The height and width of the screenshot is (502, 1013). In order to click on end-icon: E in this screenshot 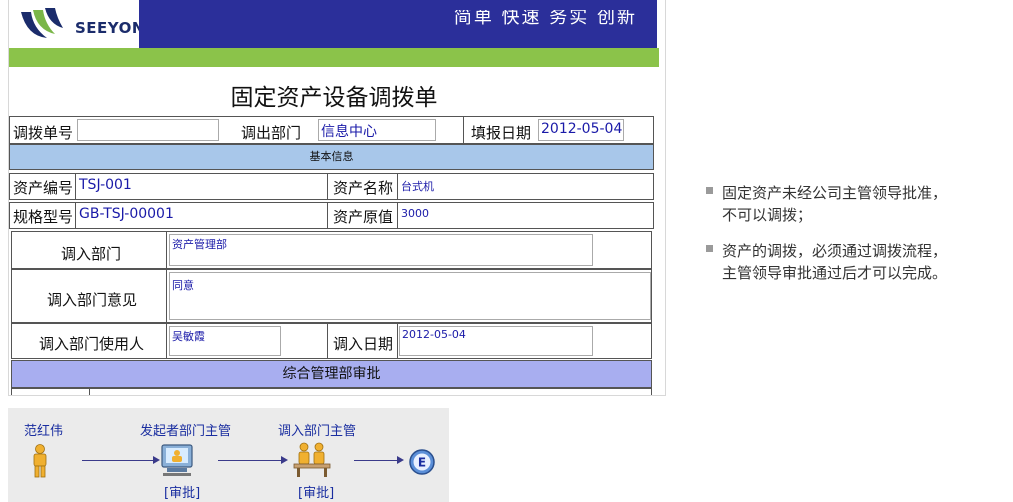, I will do `click(422, 462)`.